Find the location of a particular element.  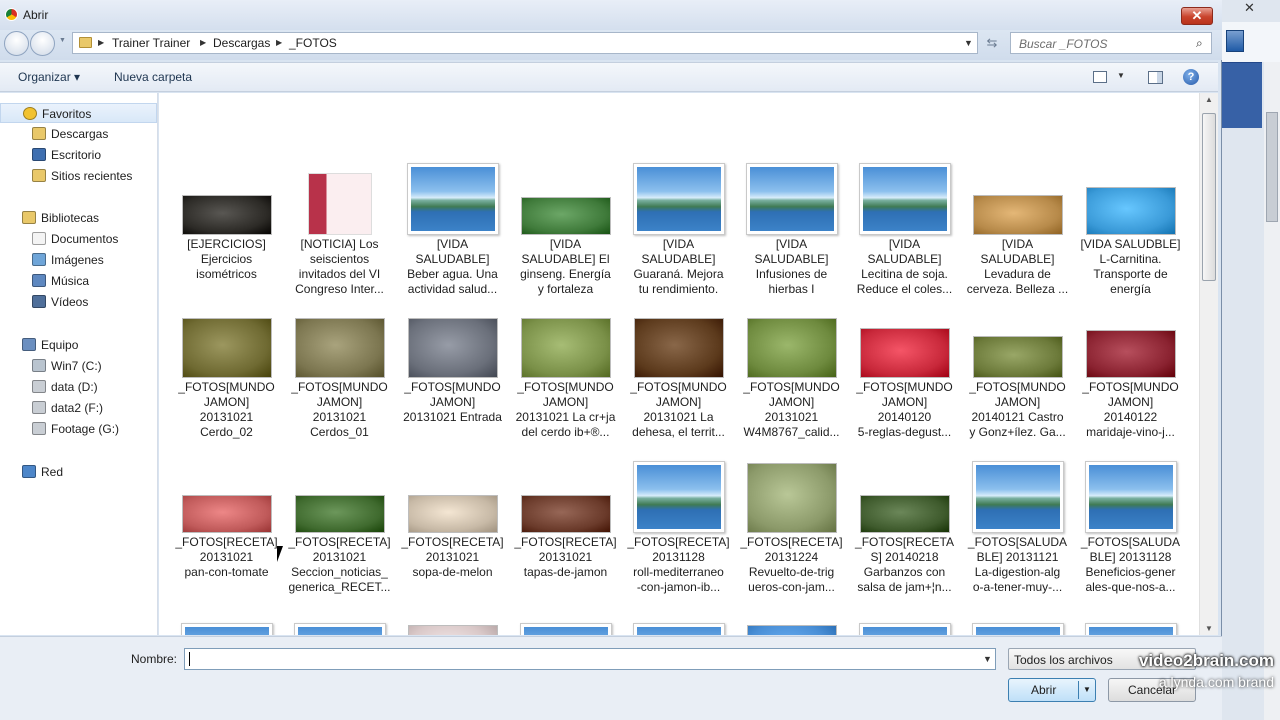

open-options-dropdown-icon: ▼ is located at coordinates (1087, 689).